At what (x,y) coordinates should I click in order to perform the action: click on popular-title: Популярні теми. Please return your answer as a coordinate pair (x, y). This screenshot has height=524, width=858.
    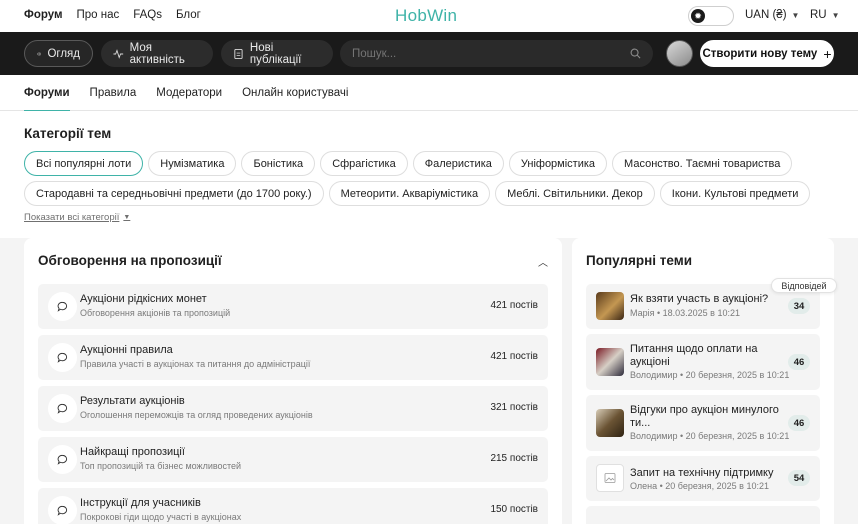
    Looking at the image, I should click on (639, 260).